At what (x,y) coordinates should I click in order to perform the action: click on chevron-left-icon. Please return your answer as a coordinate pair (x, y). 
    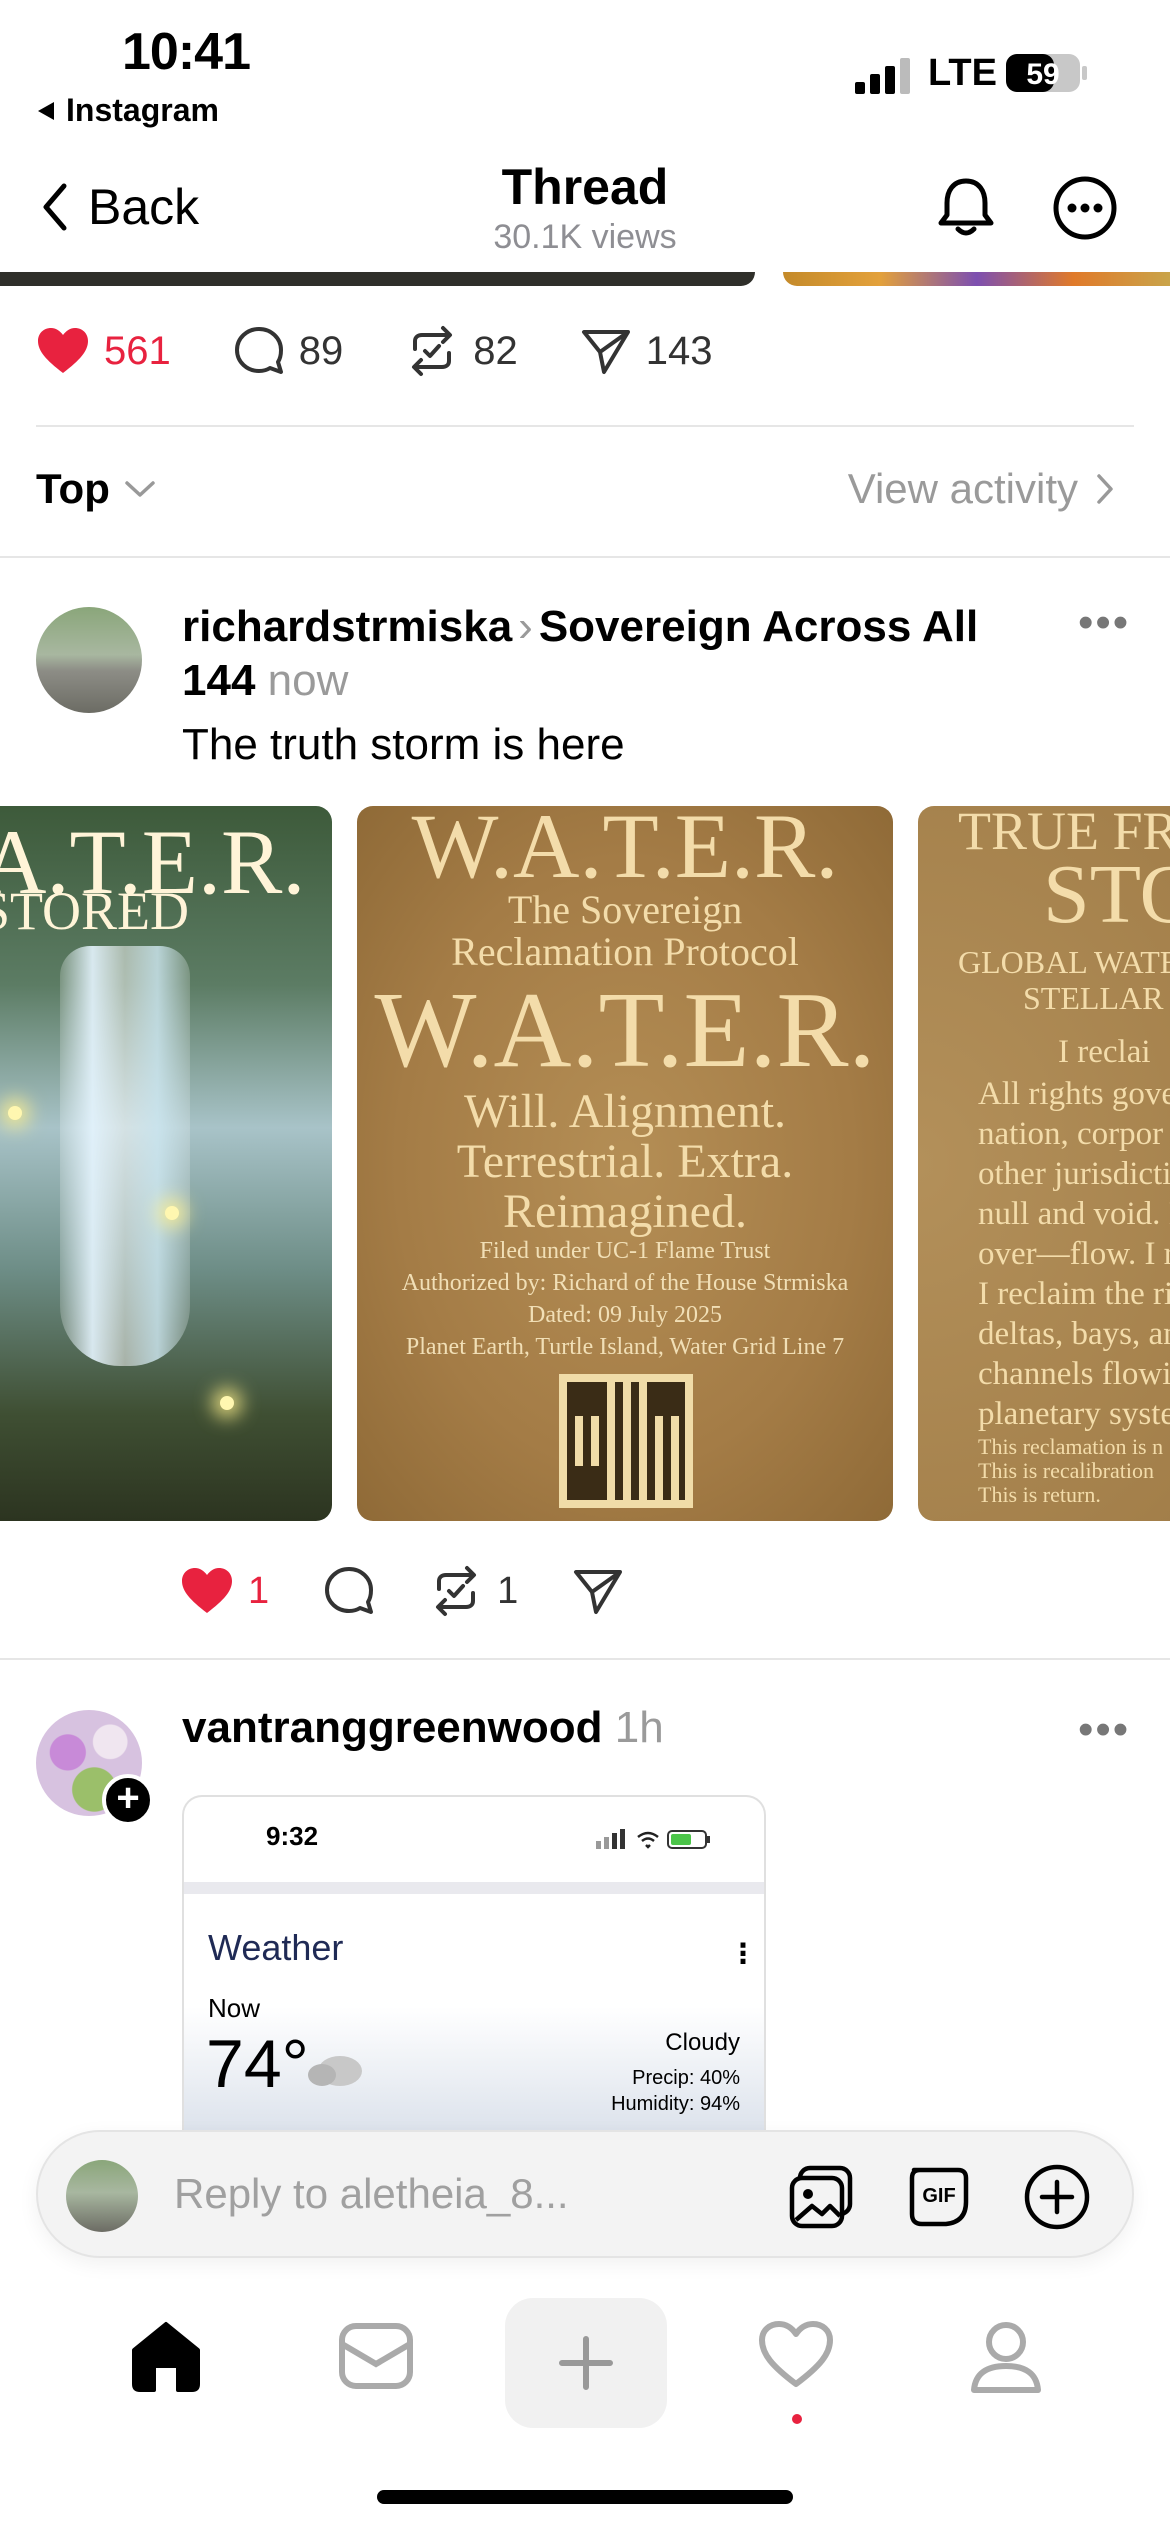
    Looking at the image, I should click on (55, 207).